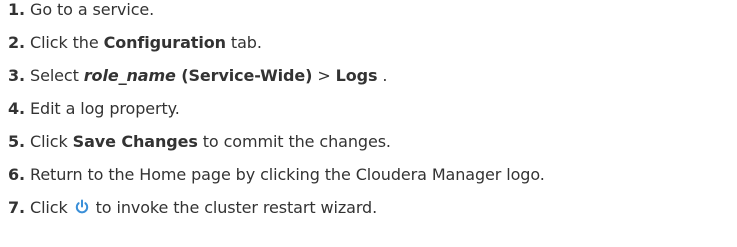  What do you see at coordinates (294, 141) in the screenshot?
I see `step-text-post: to commit the changes.` at bounding box center [294, 141].